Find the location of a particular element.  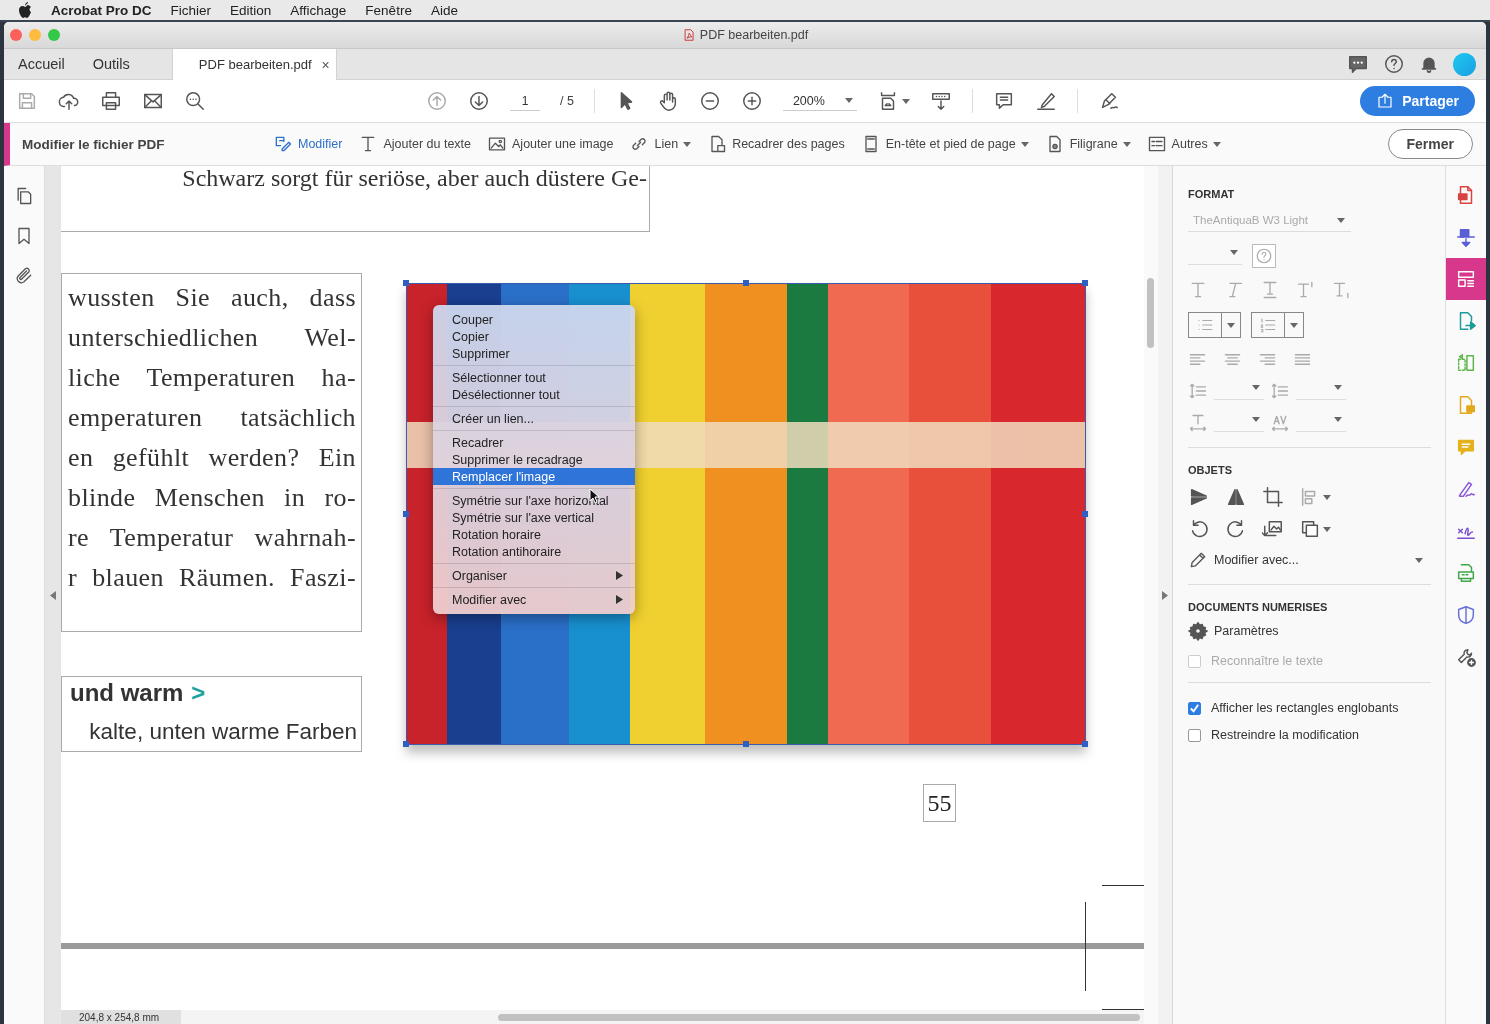

edit-tool: Autres is located at coordinates (1183, 144).